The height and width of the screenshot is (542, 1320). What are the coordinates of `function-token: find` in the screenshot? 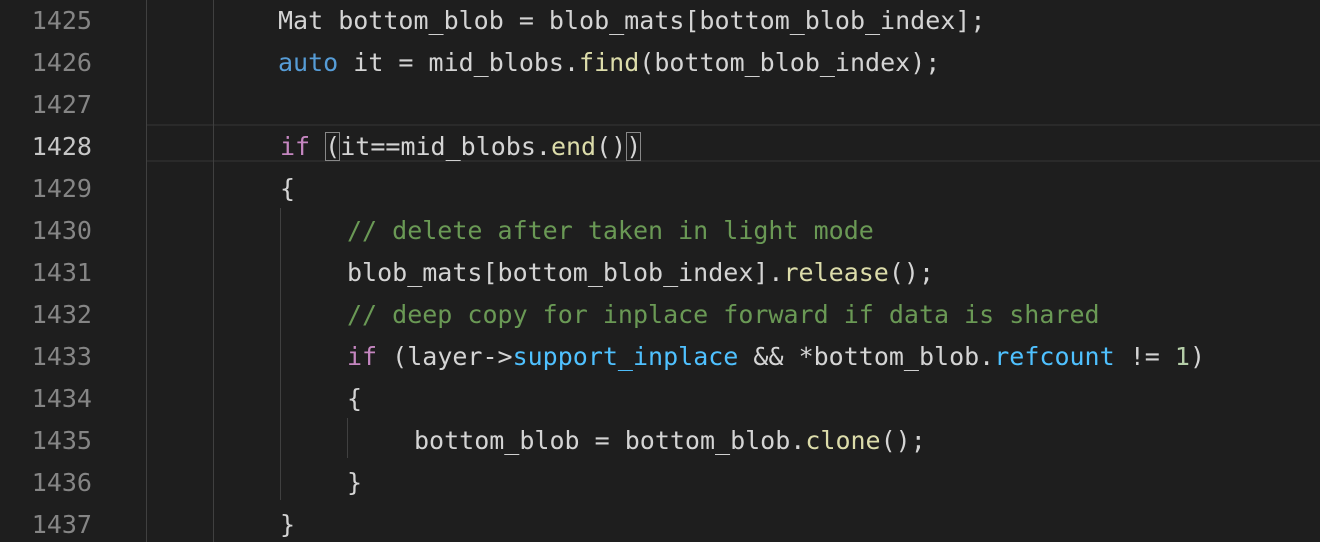 It's located at (609, 62).